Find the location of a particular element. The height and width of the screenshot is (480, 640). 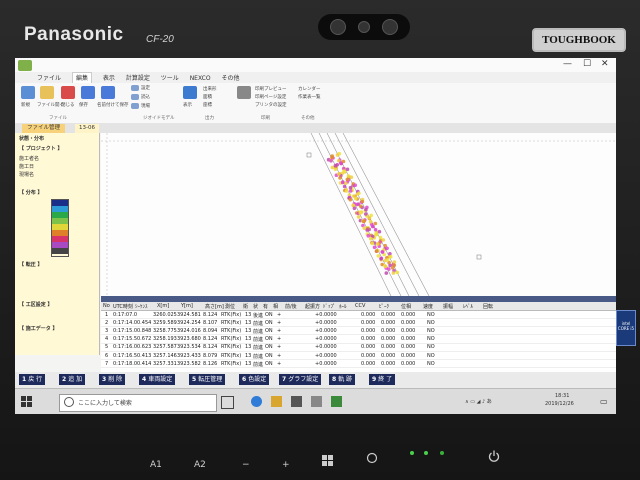

edge-icon is located at coordinates (256, 401).